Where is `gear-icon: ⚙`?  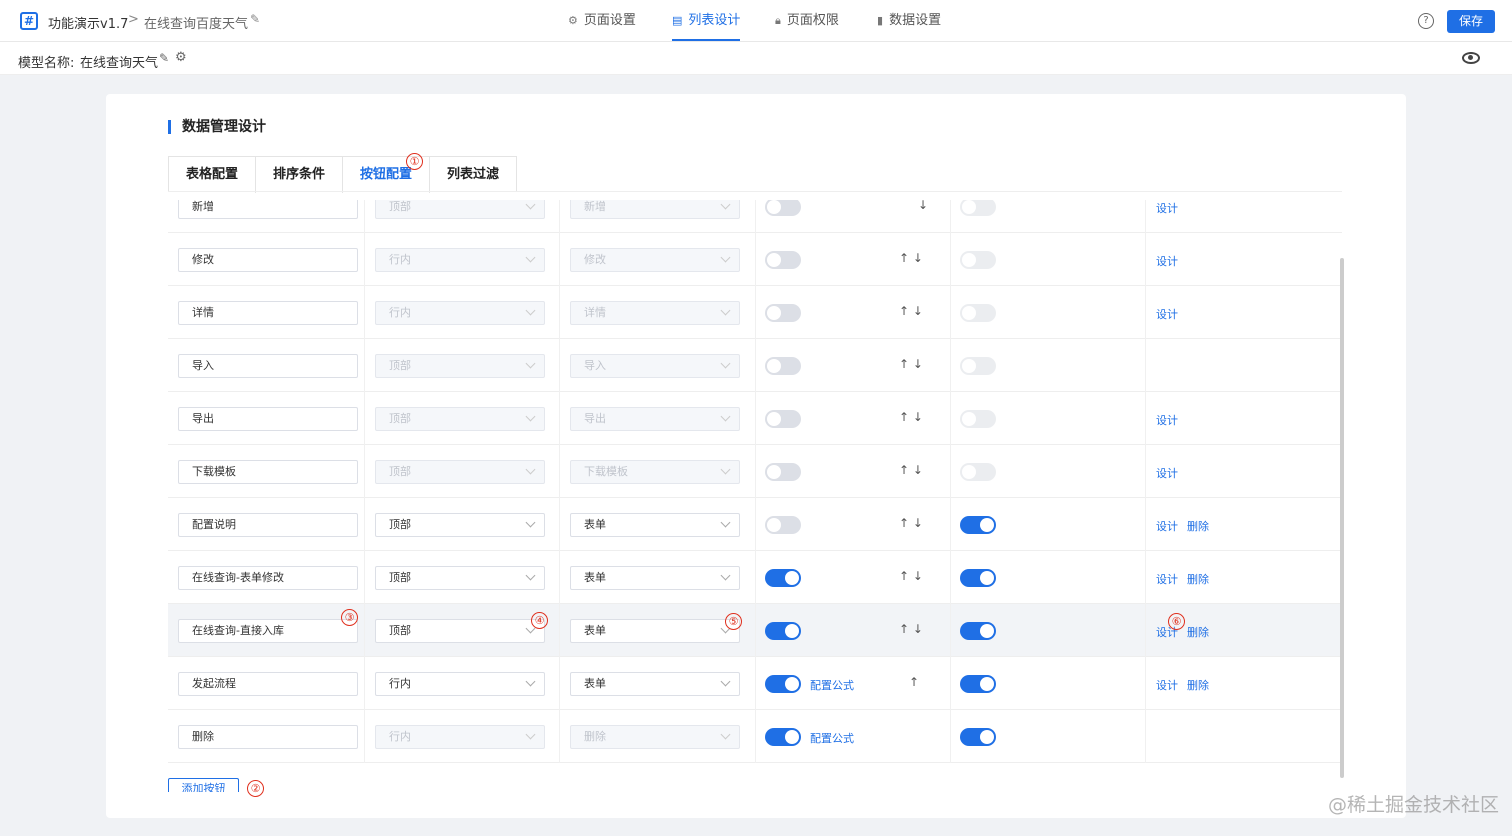 gear-icon: ⚙ is located at coordinates (181, 57).